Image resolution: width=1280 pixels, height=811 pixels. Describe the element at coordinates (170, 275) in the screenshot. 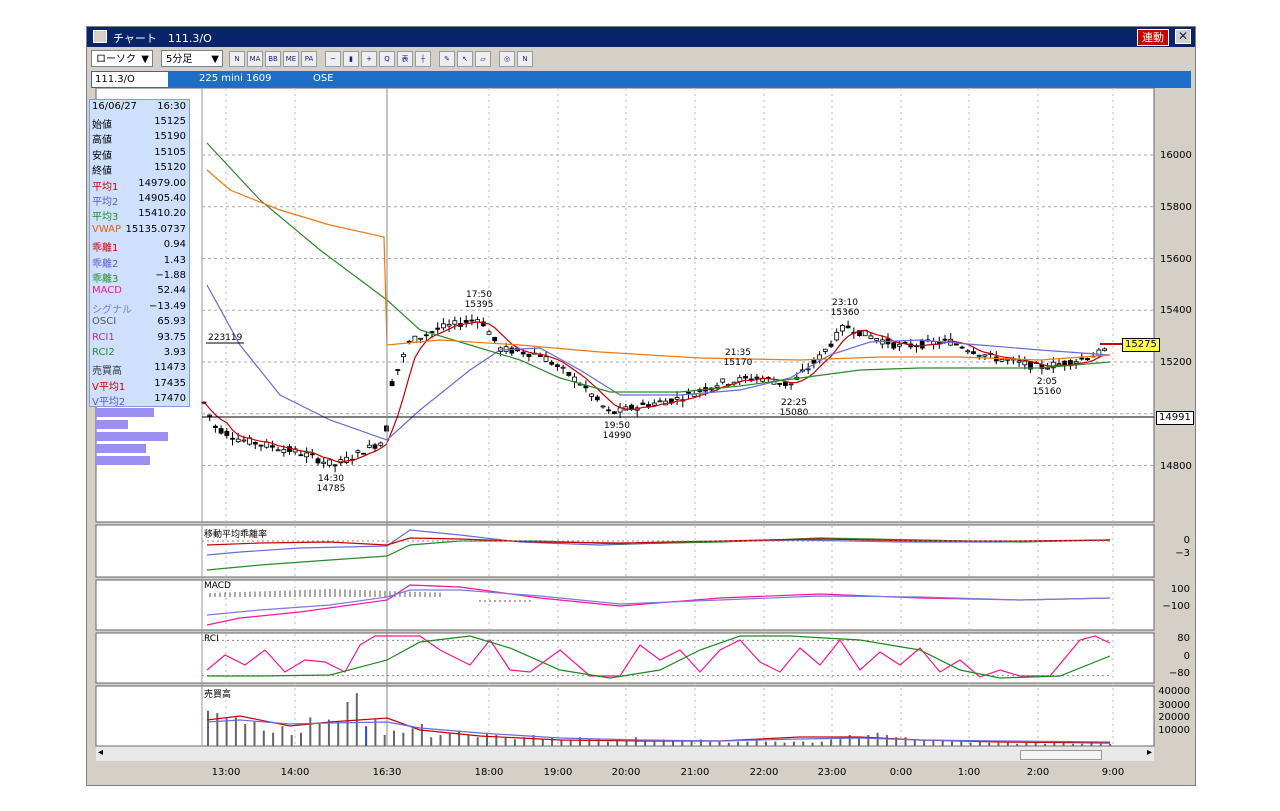

I see `info-value: −1.88` at that location.